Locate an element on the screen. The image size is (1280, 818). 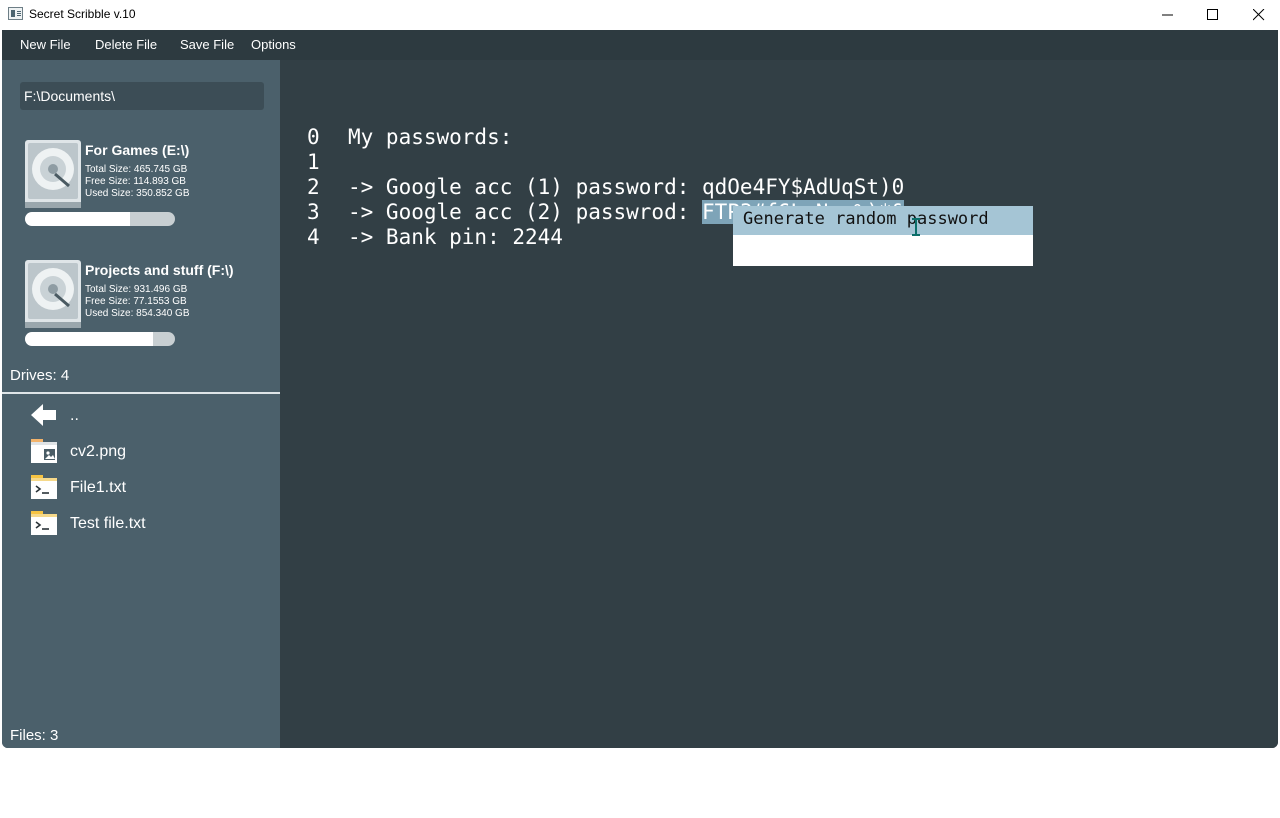
app-icon is located at coordinates (15, 13).